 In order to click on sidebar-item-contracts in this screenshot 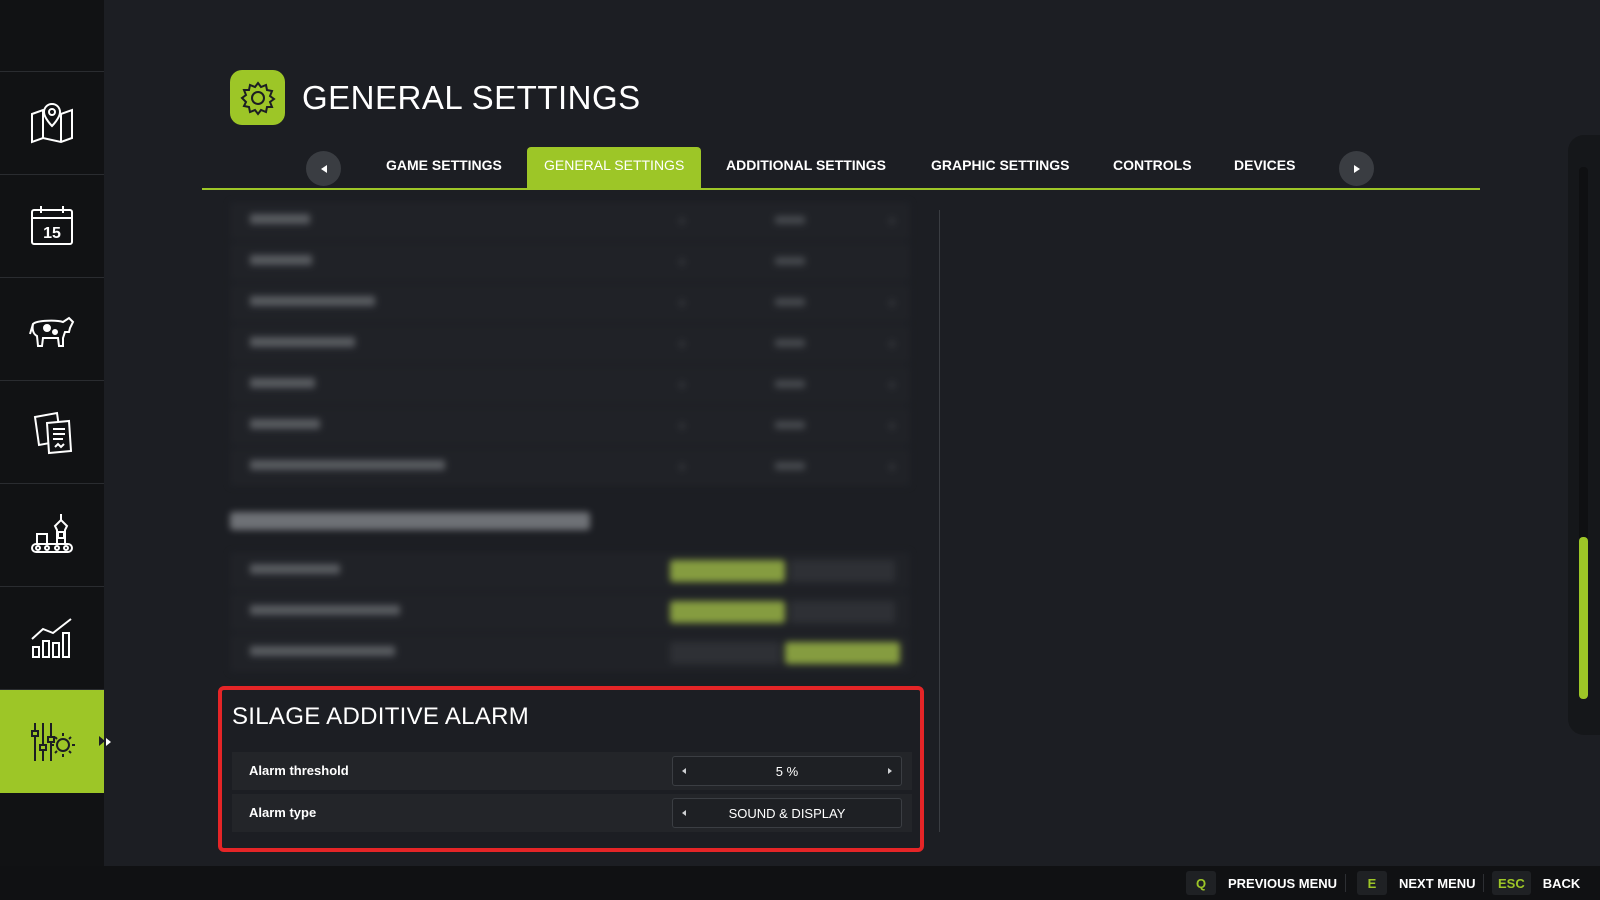, I will do `click(52, 432)`.